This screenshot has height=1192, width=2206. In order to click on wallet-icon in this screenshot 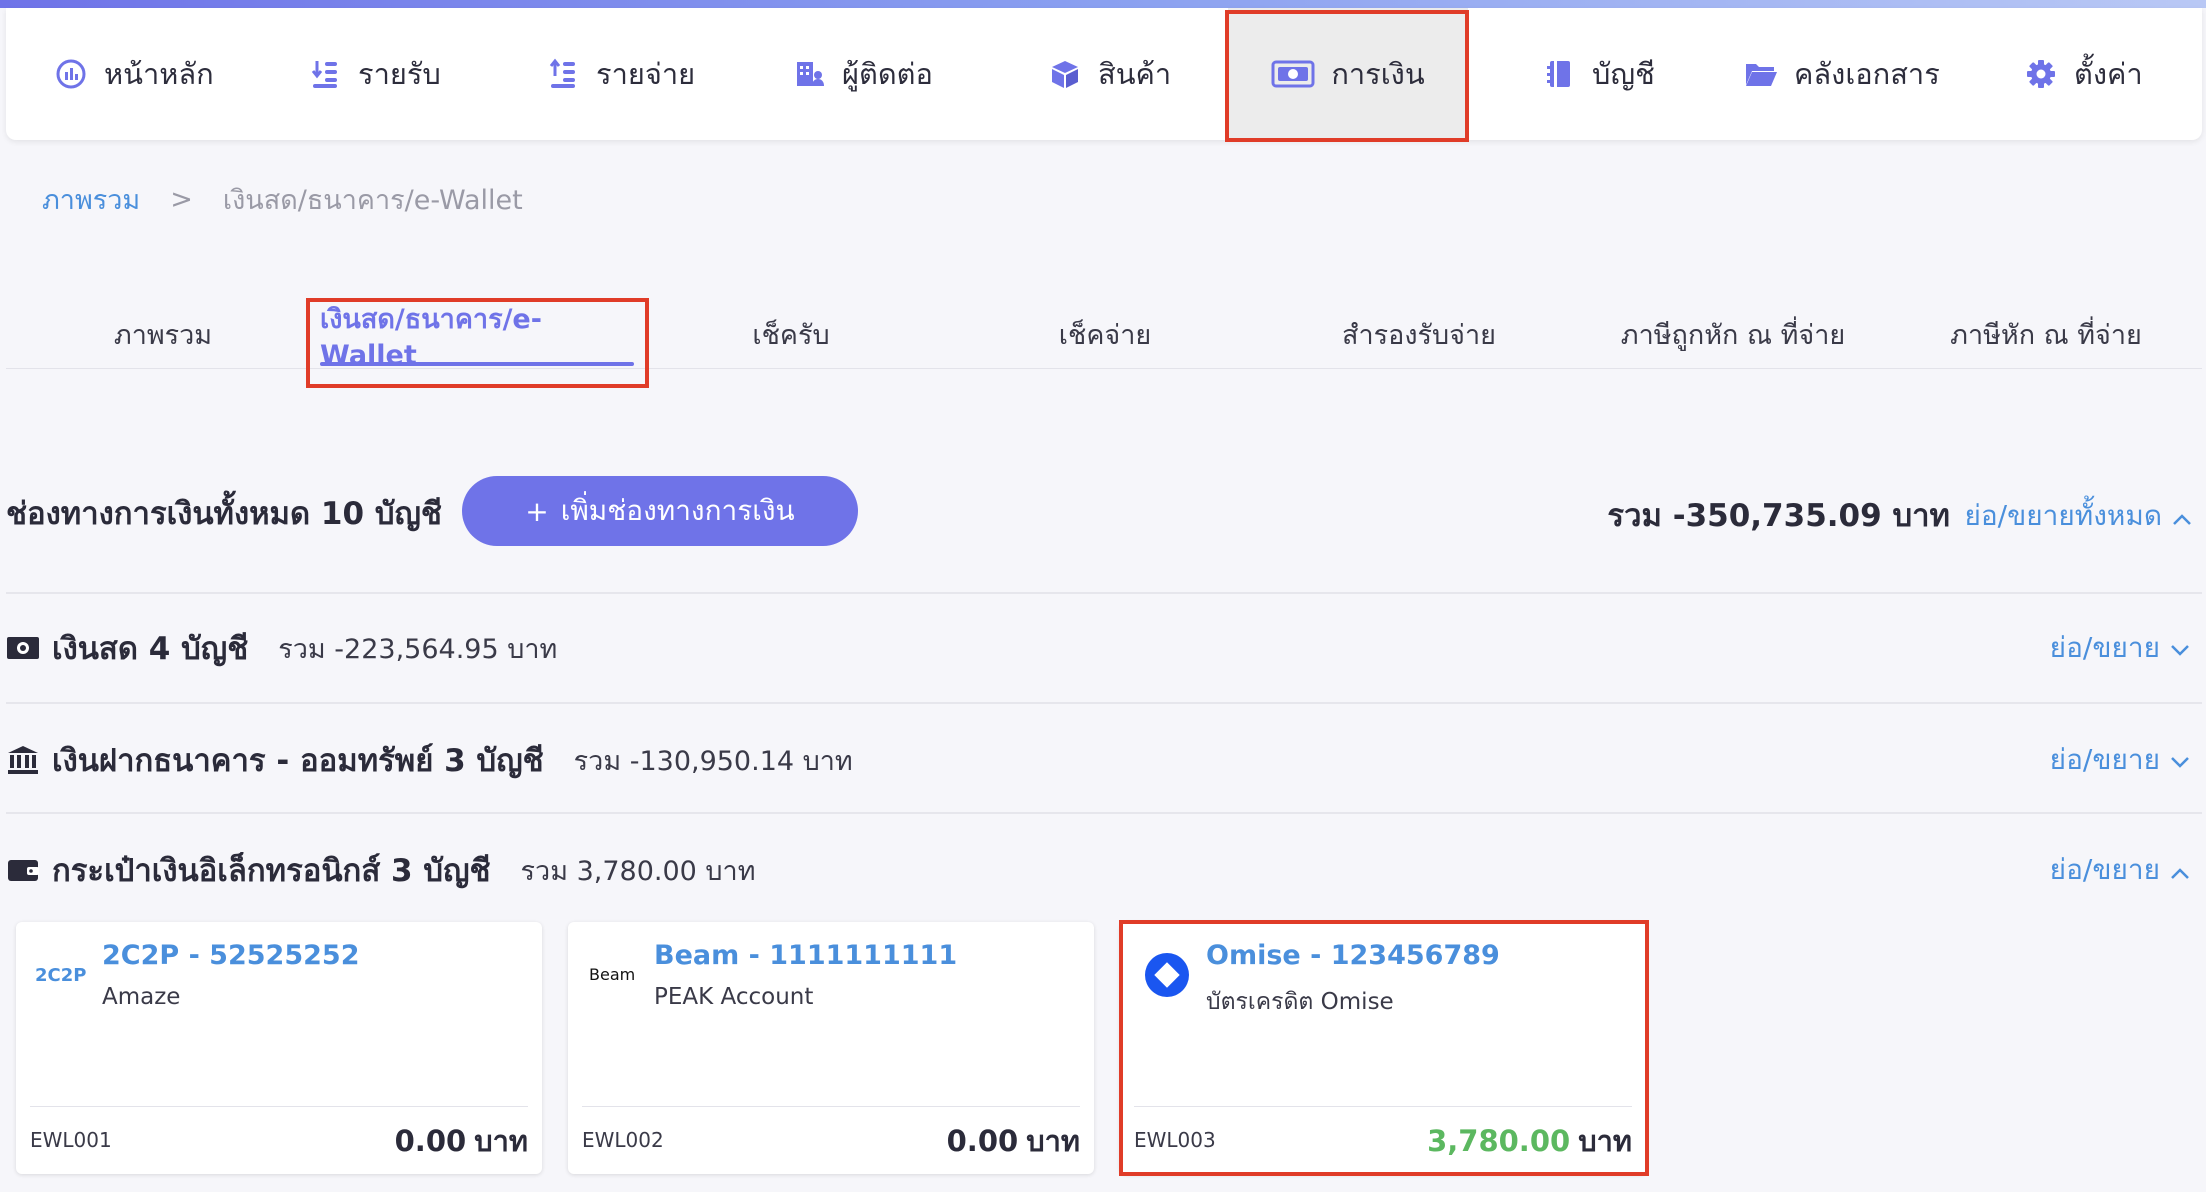, I will do `click(23, 870)`.